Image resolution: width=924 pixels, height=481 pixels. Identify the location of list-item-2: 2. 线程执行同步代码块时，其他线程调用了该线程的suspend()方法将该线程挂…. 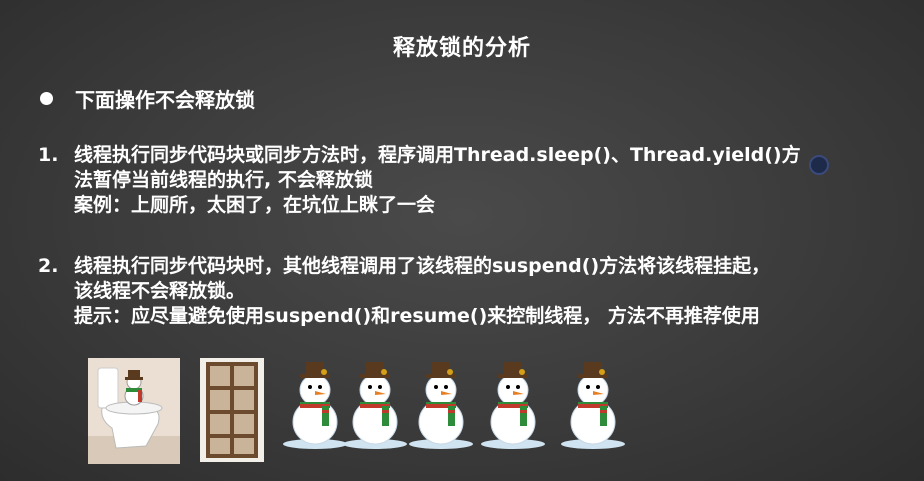
(404, 291).